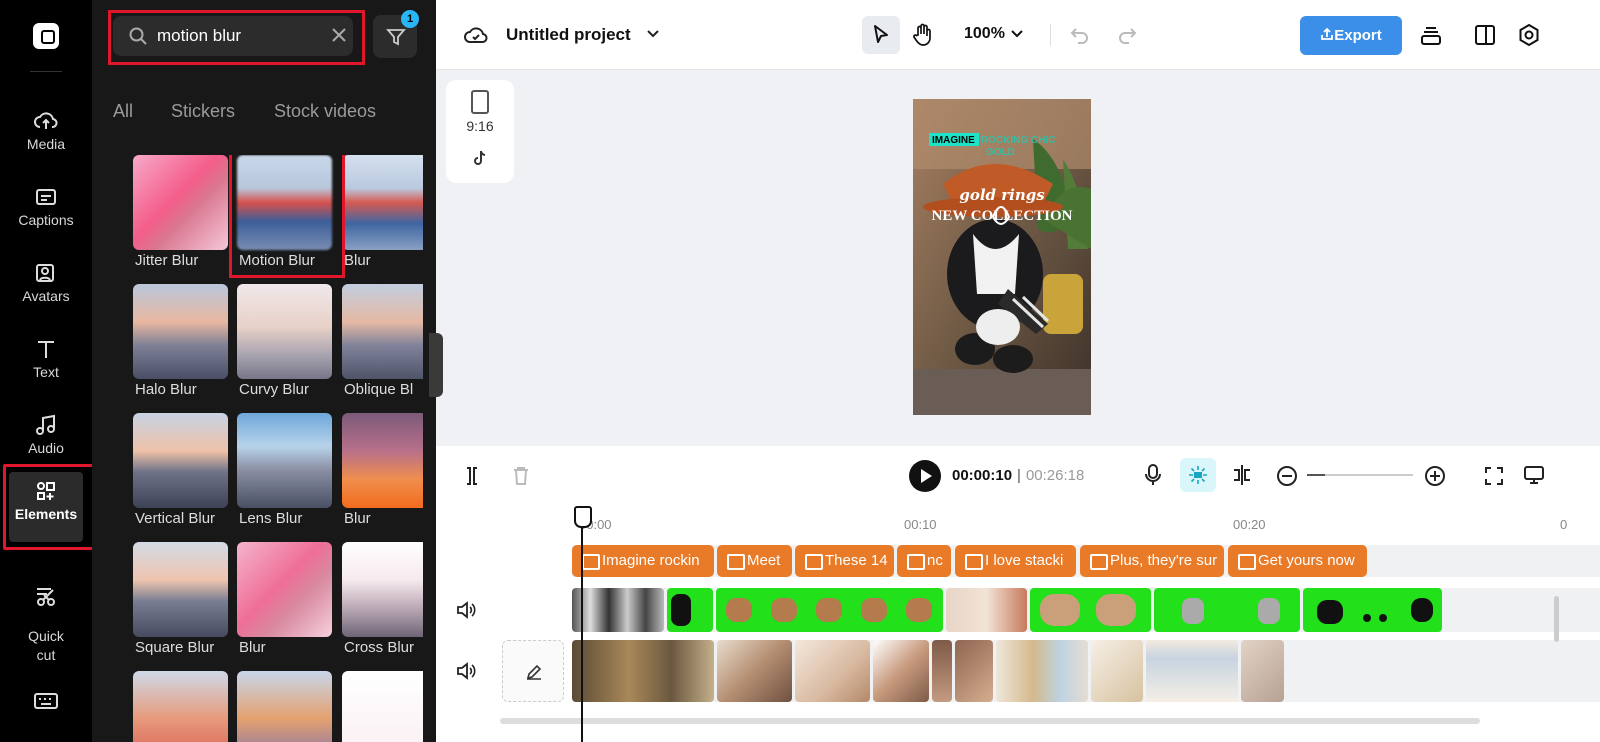 The width and height of the screenshot is (1600, 742). I want to click on sidebar-item-avatars: Avatars, so click(46, 289).